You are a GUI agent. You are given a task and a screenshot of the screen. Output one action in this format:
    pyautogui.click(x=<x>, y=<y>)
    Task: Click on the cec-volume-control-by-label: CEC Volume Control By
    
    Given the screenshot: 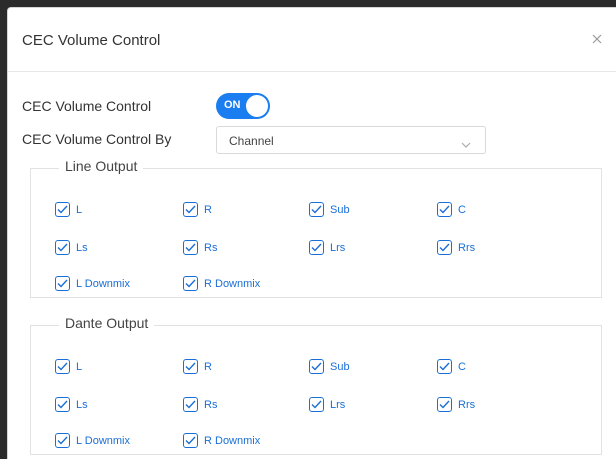 What is the action you would take?
    pyautogui.click(x=97, y=139)
    